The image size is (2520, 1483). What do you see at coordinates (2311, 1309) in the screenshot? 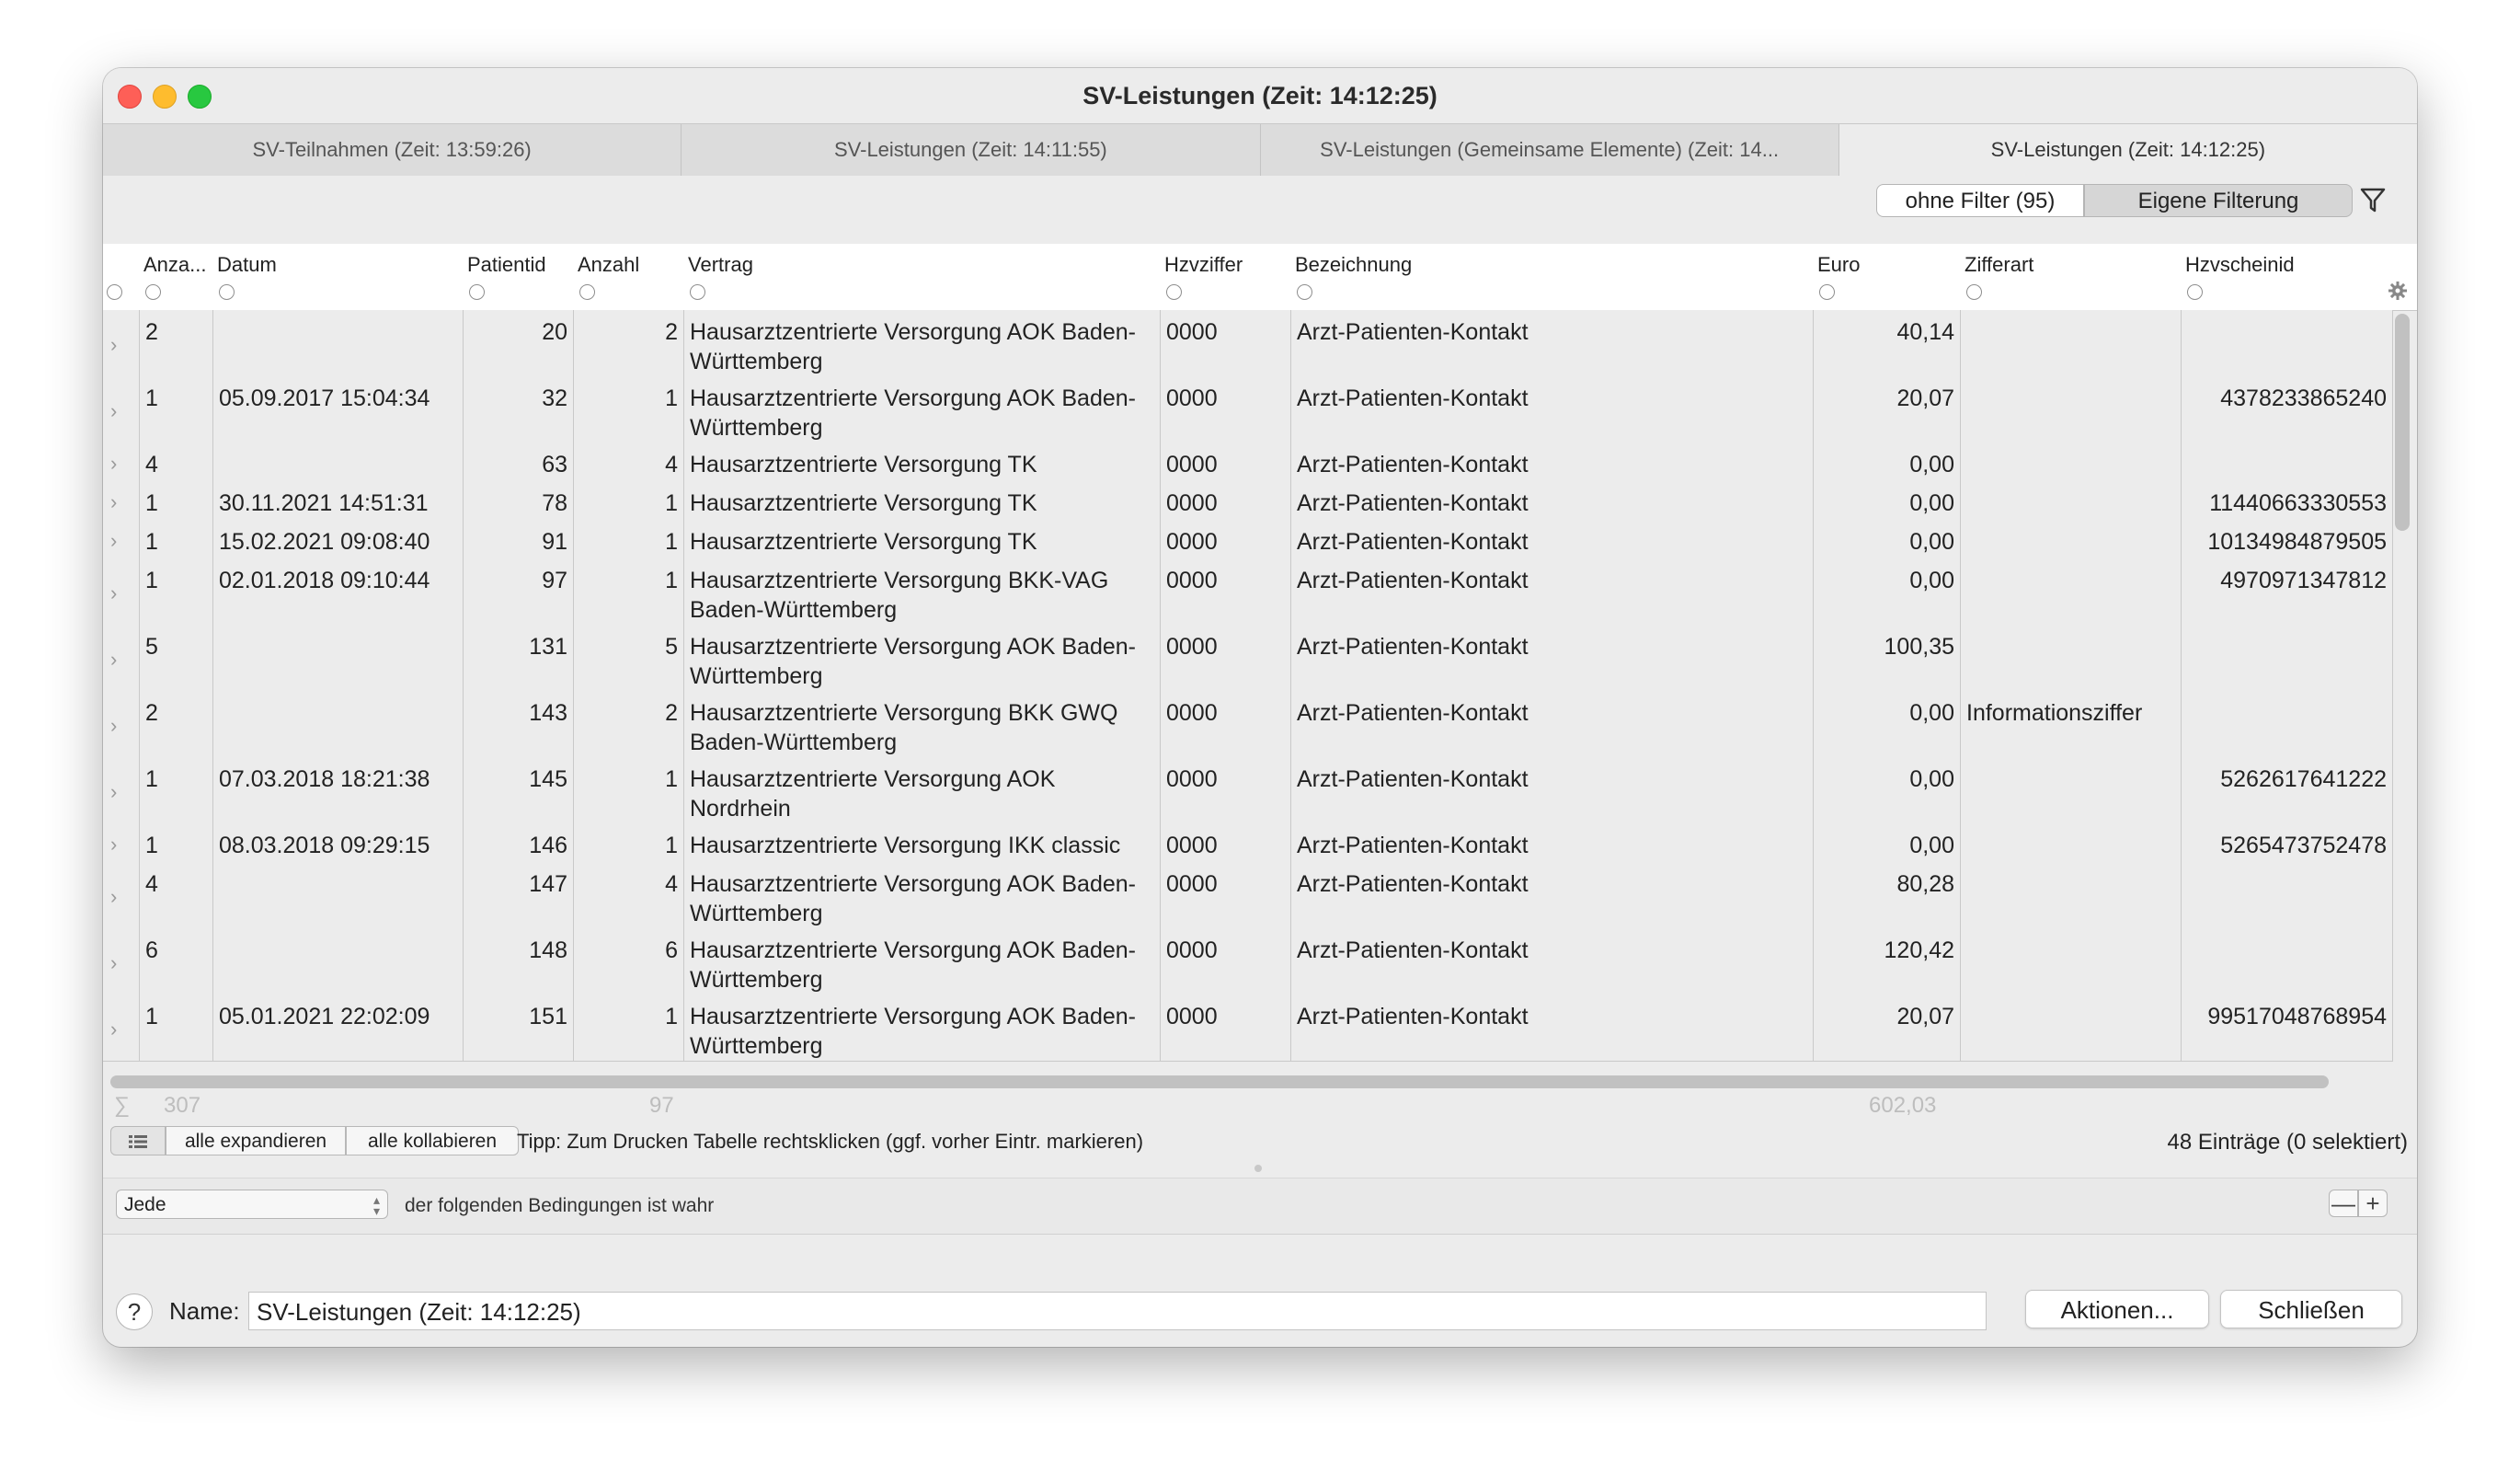
I see `close-button: Schließen` at bounding box center [2311, 1309].